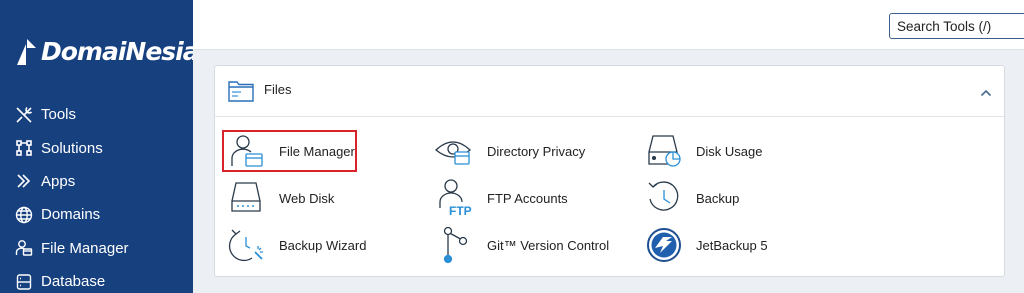  What do you see at coordinates (956, 26) in the screenshot?
I see `search-tools-input` at bounding box center [956, 26].